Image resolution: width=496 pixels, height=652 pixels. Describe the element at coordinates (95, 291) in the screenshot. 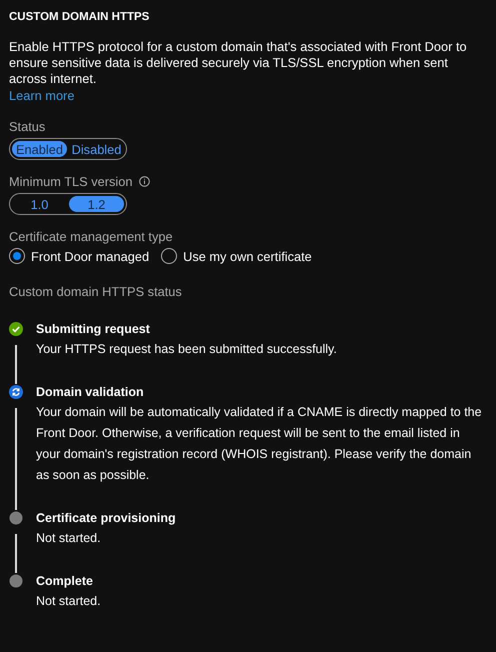

I see `field-label: Custom domain HTTPS status` at that location.